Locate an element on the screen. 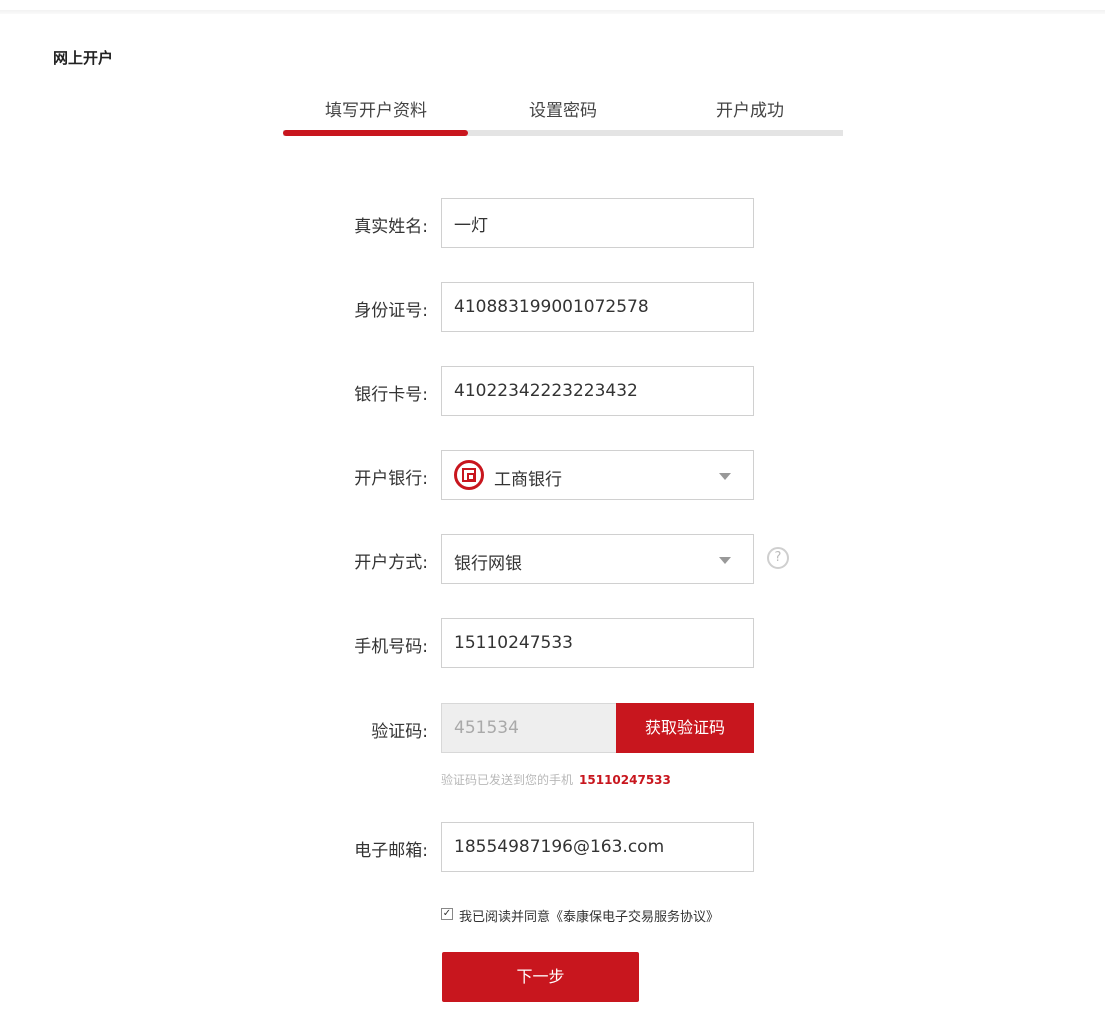  phone-field-box is located at coordinates (597, 643).